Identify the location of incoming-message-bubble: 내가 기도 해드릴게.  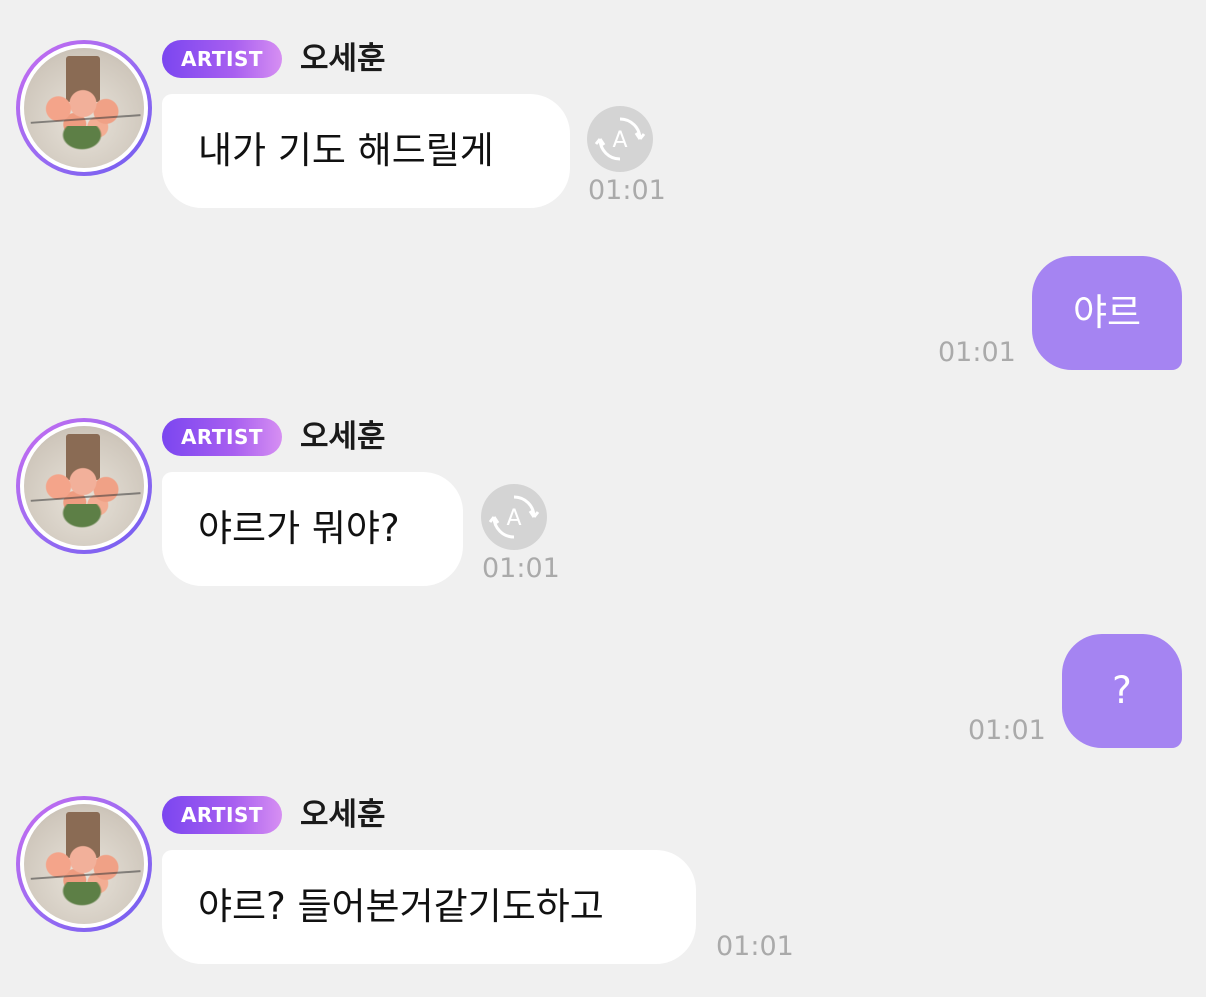
(366, 151).